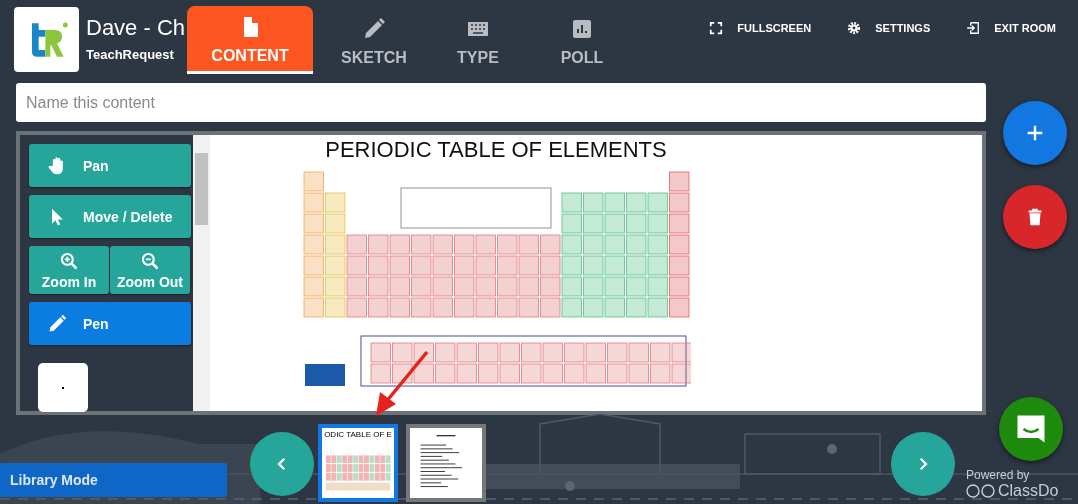  Describe the element at coordinates (854, 28) in the screenshot. I see `settings-icon` at that location.